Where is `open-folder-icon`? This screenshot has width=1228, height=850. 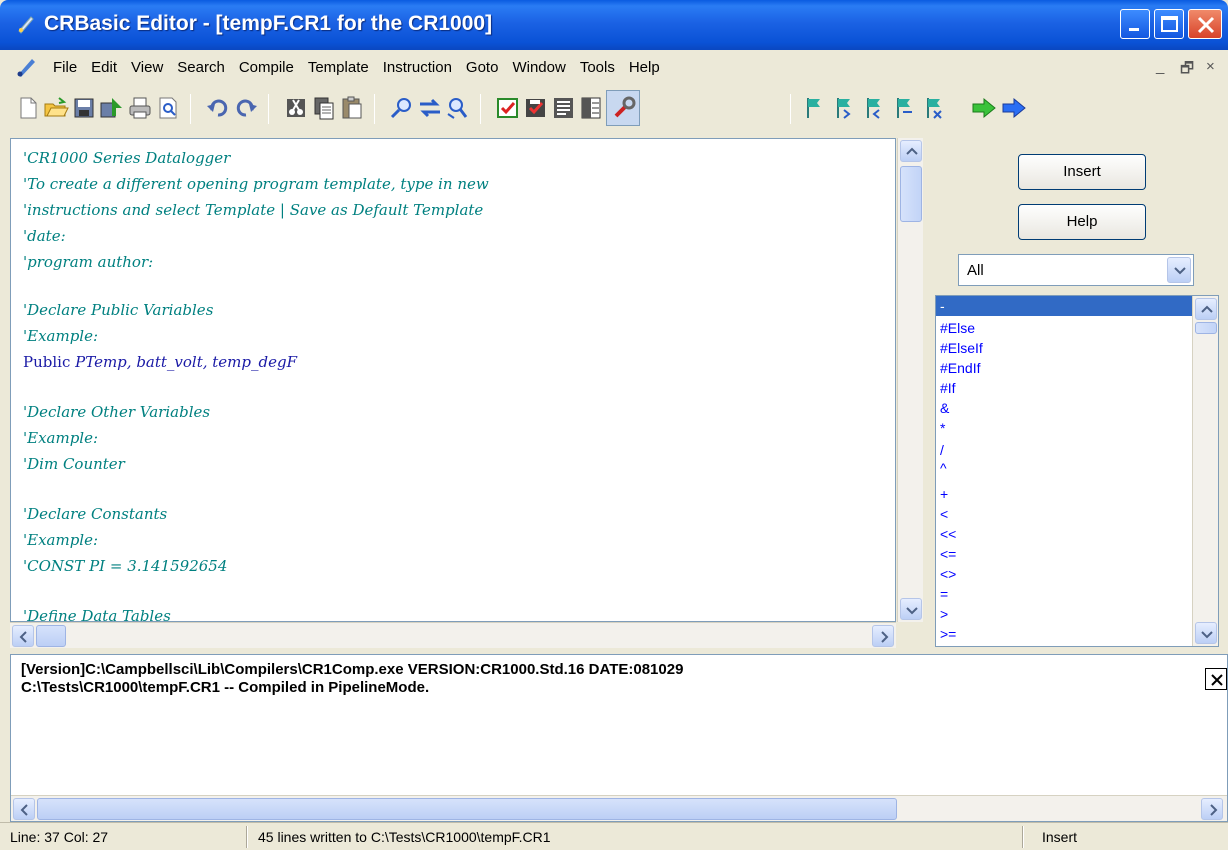
open-folder-icon is located at coordinates (56, 108).